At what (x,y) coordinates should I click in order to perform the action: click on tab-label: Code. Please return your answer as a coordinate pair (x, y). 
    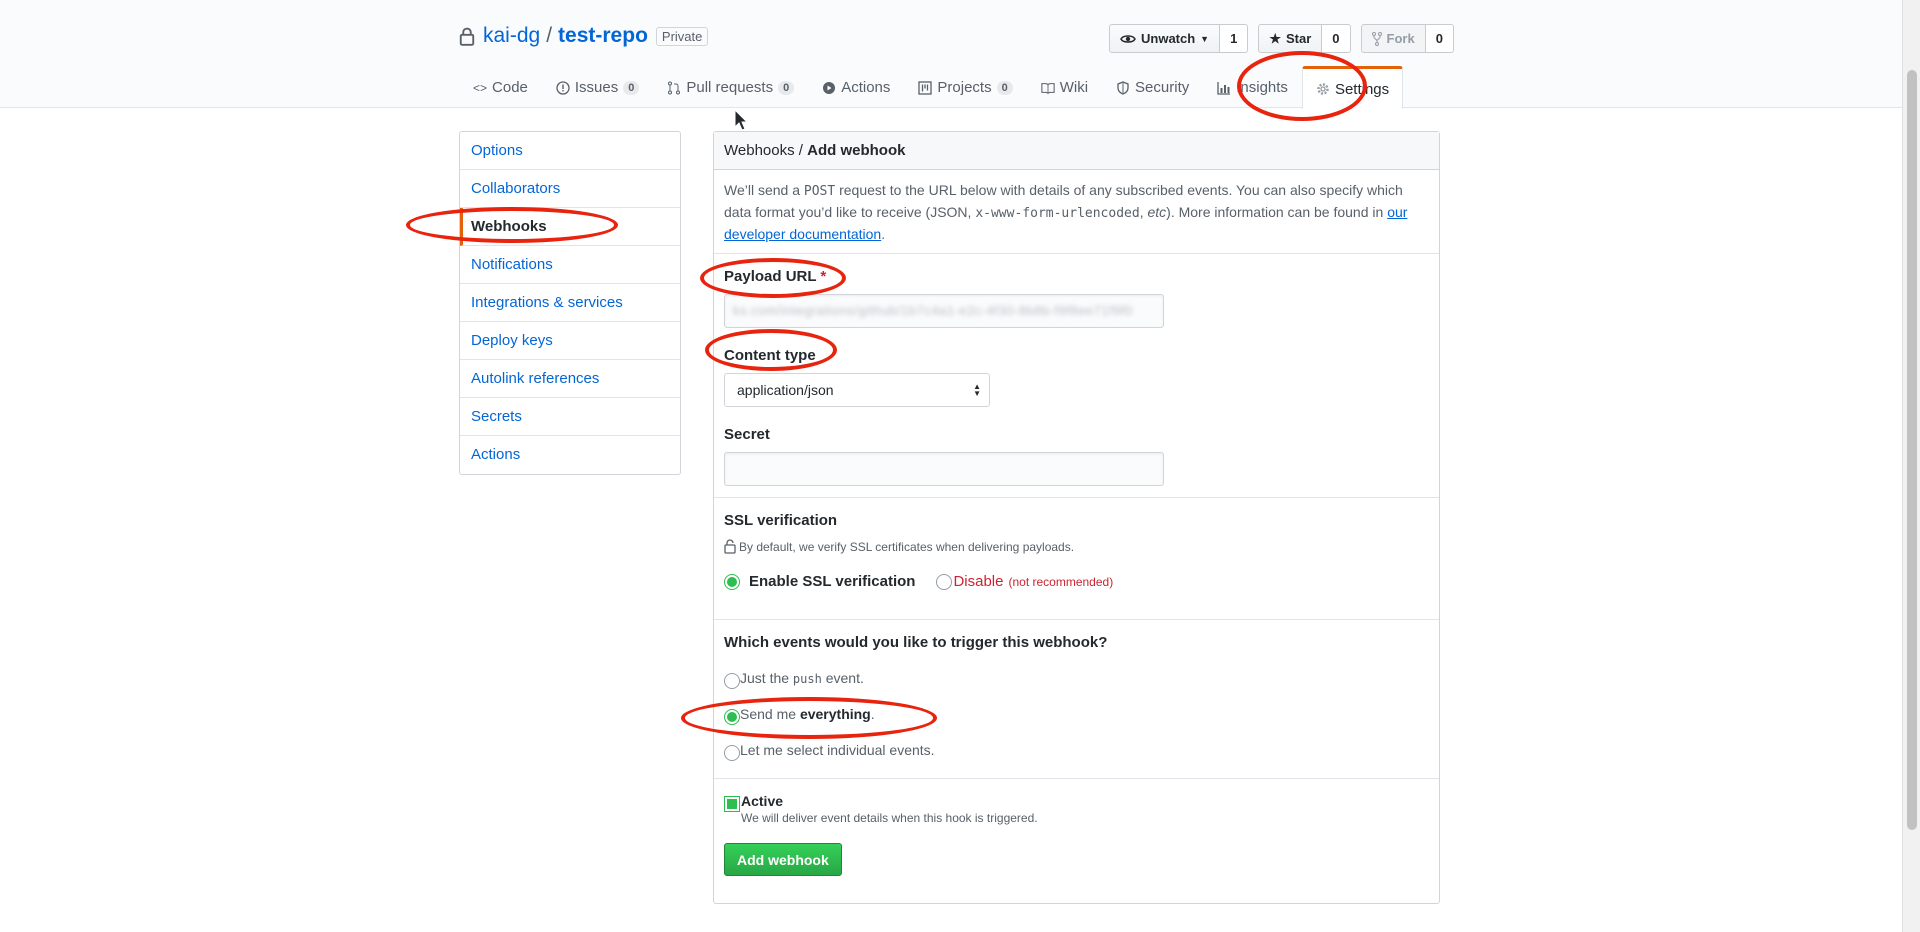
    Looking at the image, I should click on (510, 87).